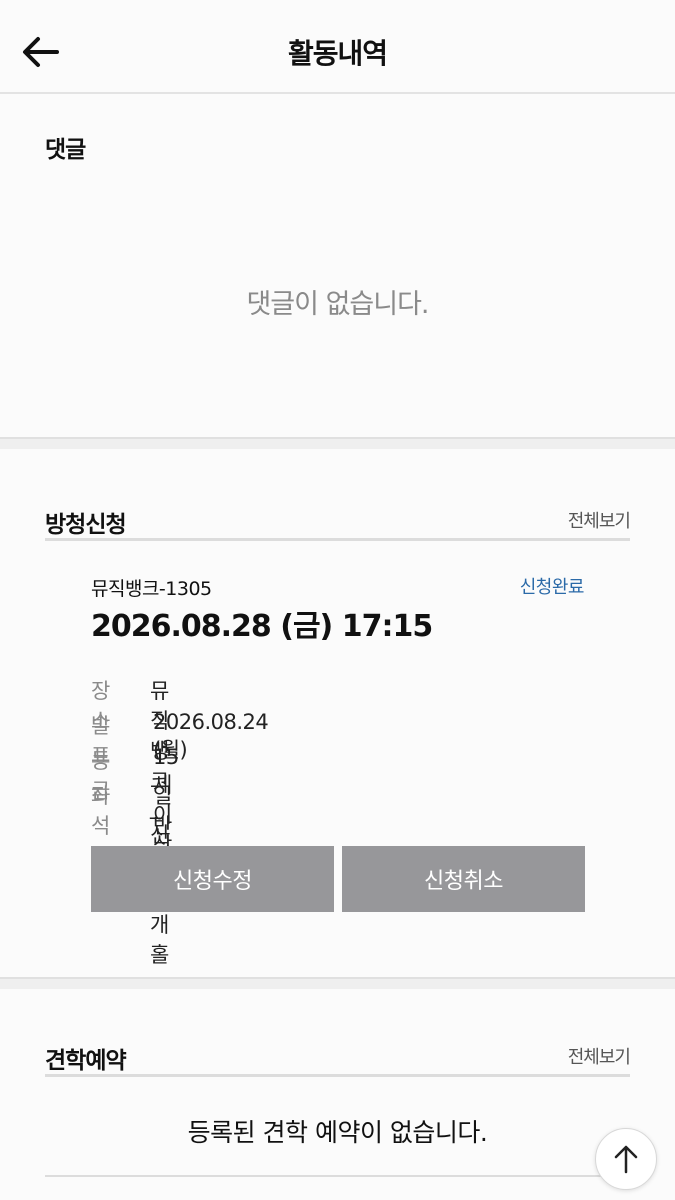 Image resolution: width=675 pixels, height=1200 pixels. I want to click on scroll-to-top-button, so click(626, 1159).